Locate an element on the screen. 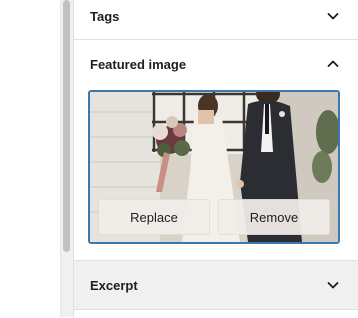 The width and height of the screenshot is (358, 318). featured-image-panel-toggle: Featured image is located at coordinates (216, 64).